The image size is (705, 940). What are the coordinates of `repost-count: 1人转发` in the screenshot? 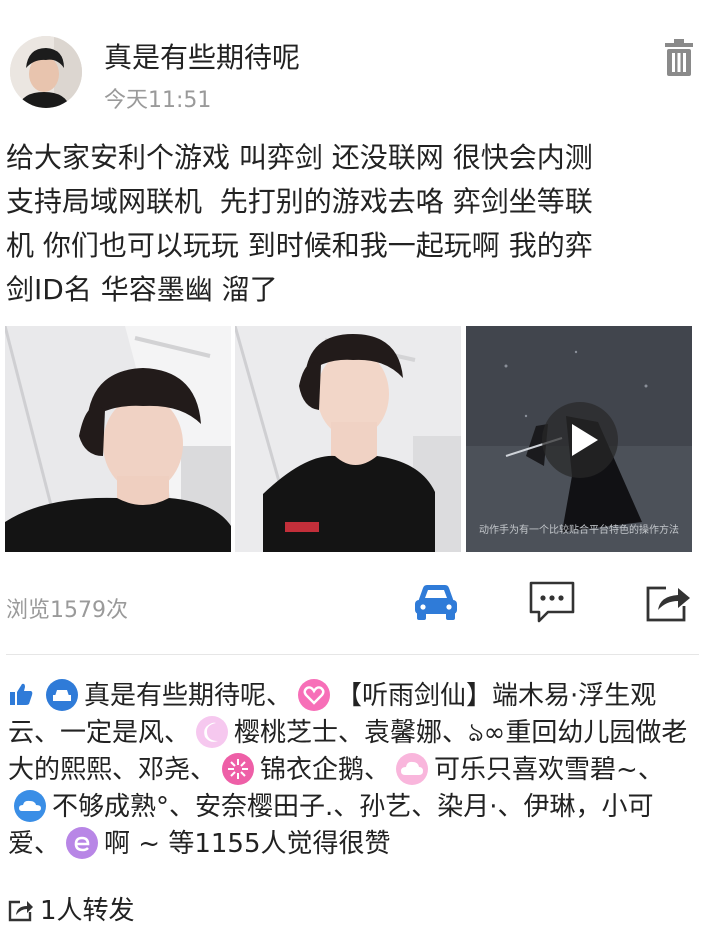 It's located at (71, 908).